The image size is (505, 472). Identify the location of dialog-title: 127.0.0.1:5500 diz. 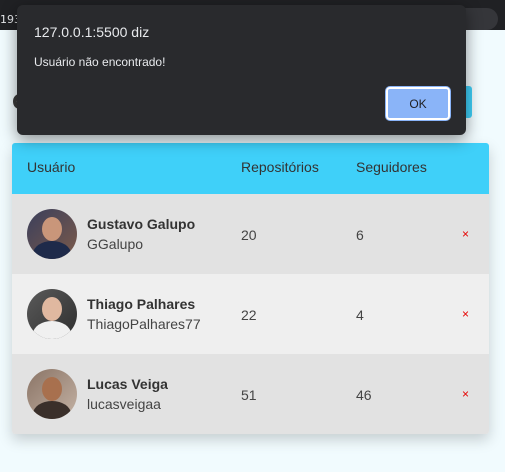
(92, 32).